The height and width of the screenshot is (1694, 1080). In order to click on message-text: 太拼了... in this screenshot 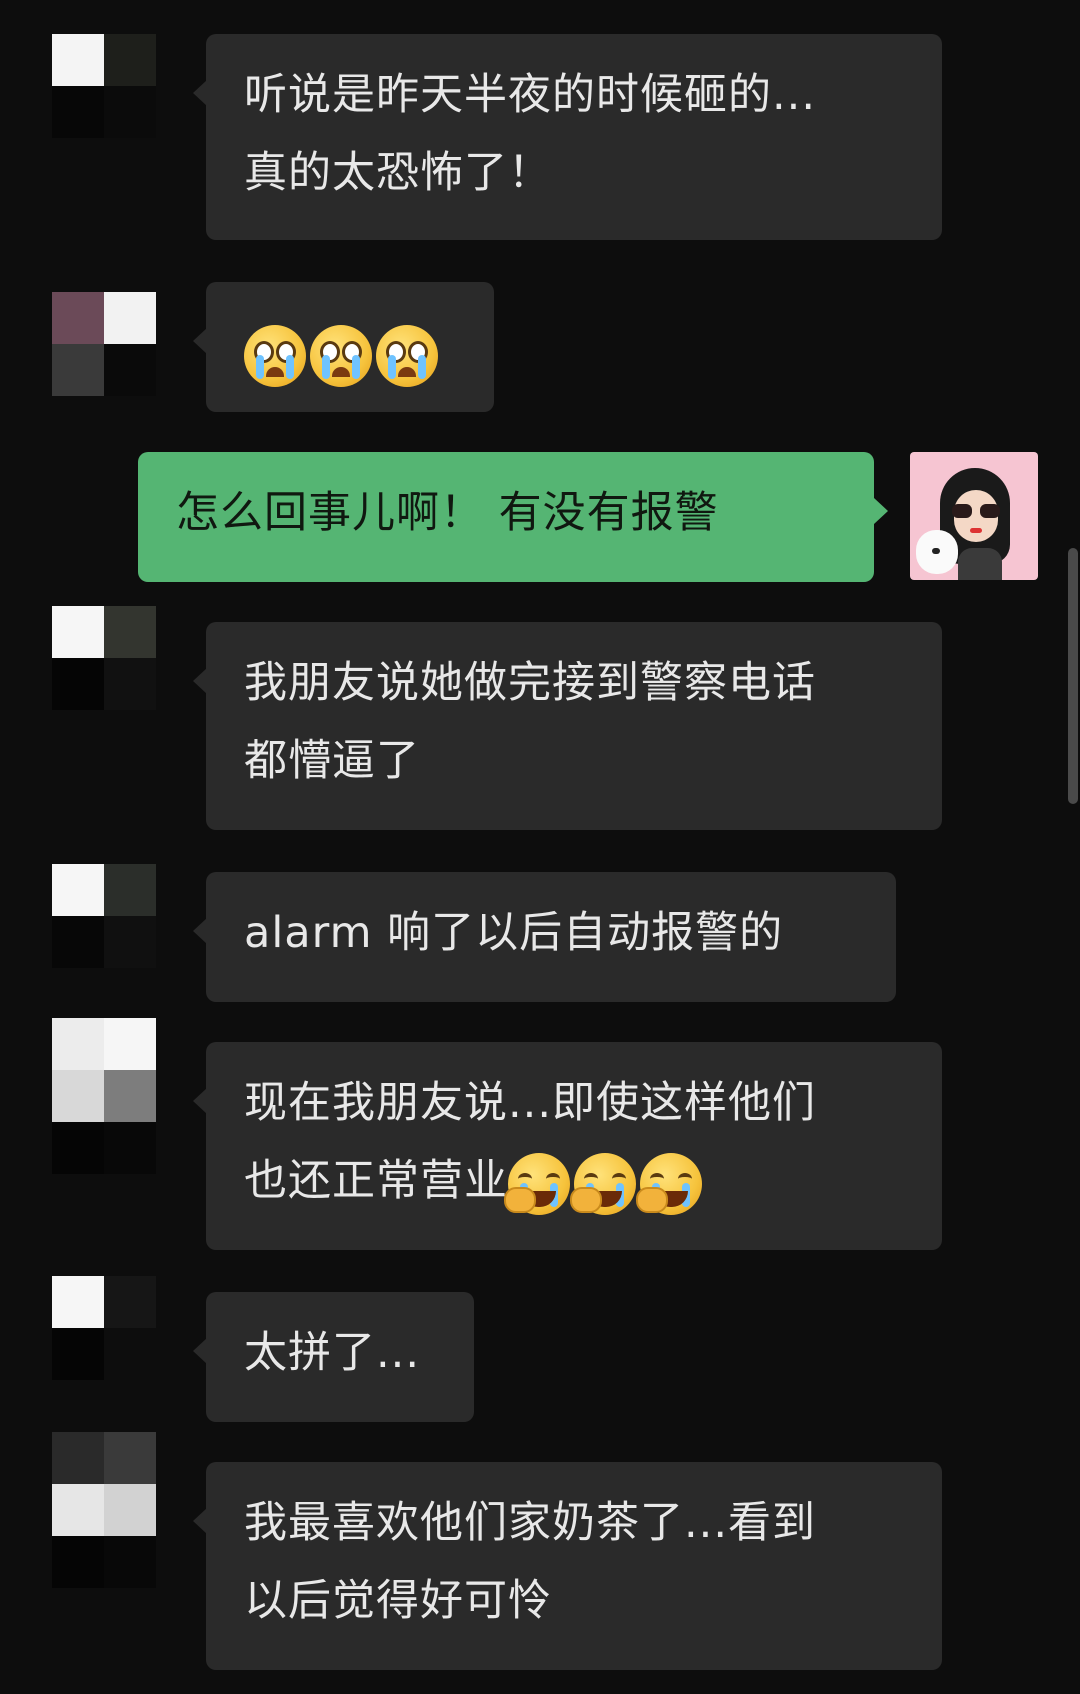, I will do `click(332, 1353)`.